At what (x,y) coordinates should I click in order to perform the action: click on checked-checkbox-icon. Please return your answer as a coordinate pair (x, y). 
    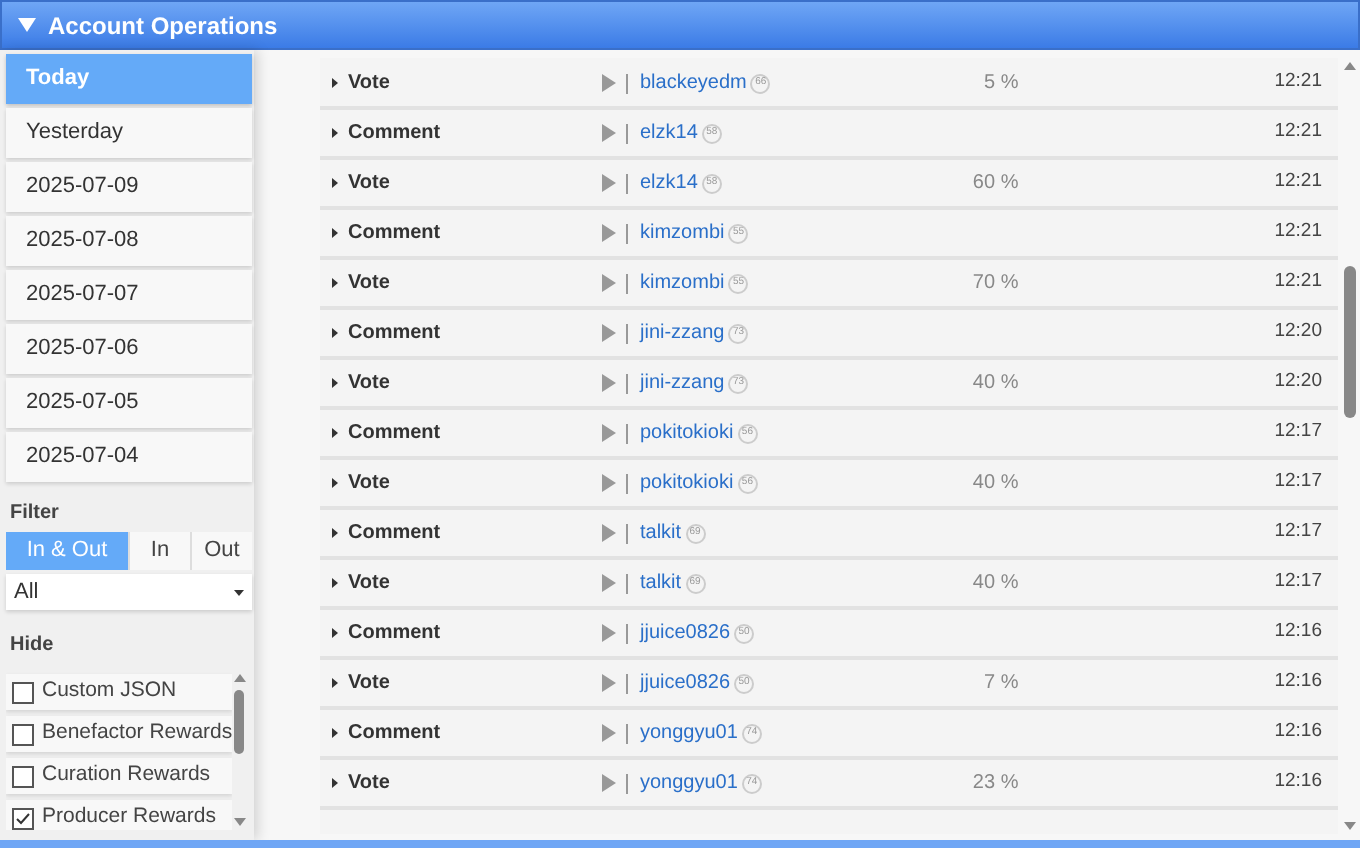
    Looking at the image, I should click on (23, 818).